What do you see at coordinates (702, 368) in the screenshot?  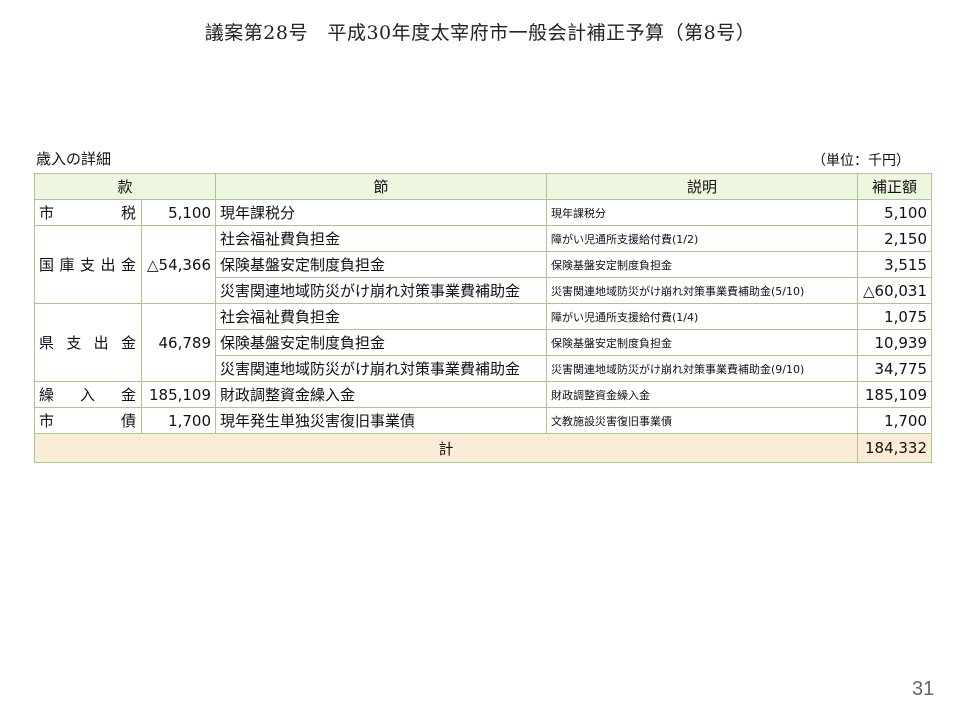 I see `setsumei-cell: 災害関連地域防災がけ崩れ対策事業費補助金(9/10)` at bounding box center [702, 368].